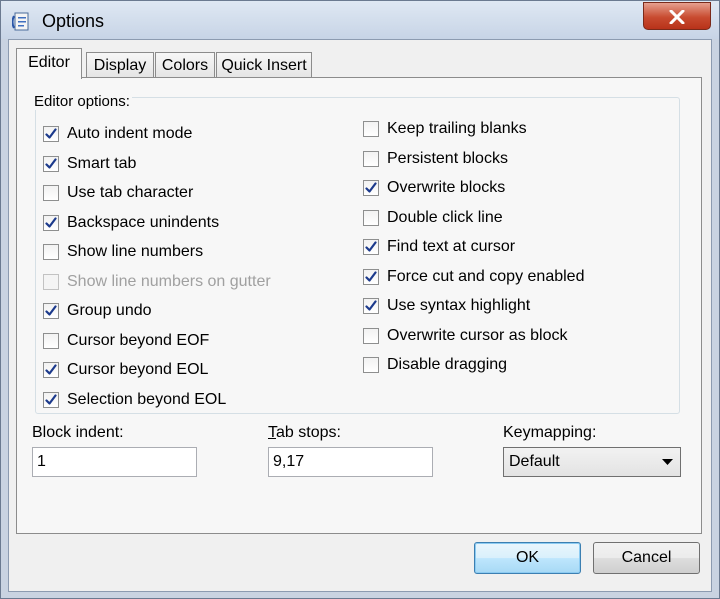  What do you see at coordinates (527, 558) in the screenshot?
I see `ok-button: OK` at bounding box center [527, 558].